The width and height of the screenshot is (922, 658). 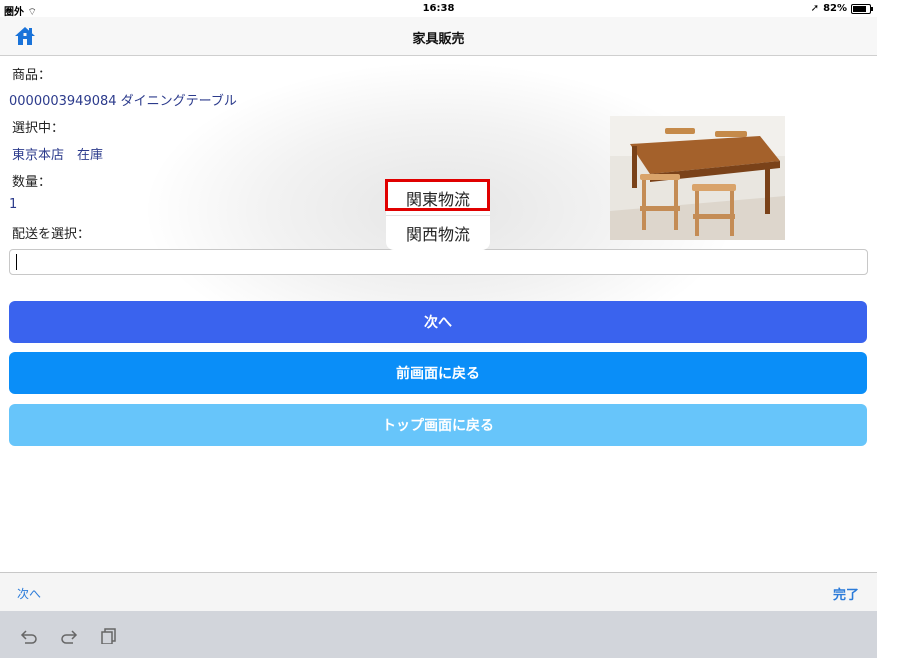 I want to click on delivery-picker-popover: 関東物流 関西物流, so click(x=438, y=220).